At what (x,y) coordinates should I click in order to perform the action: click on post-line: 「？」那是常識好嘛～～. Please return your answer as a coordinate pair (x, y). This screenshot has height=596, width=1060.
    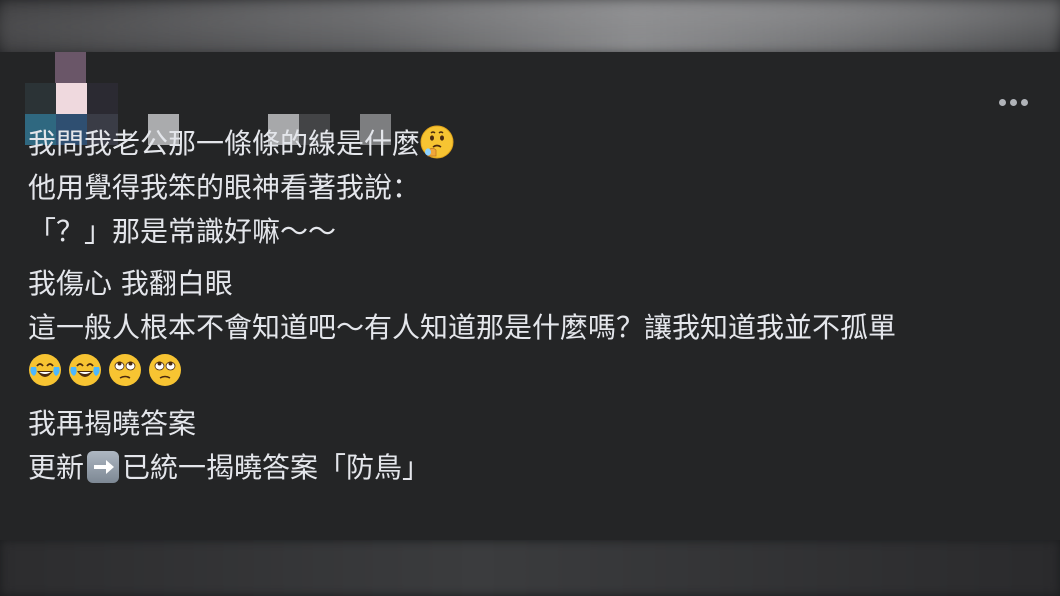
    Looking at the image, I should click on (543, 232).